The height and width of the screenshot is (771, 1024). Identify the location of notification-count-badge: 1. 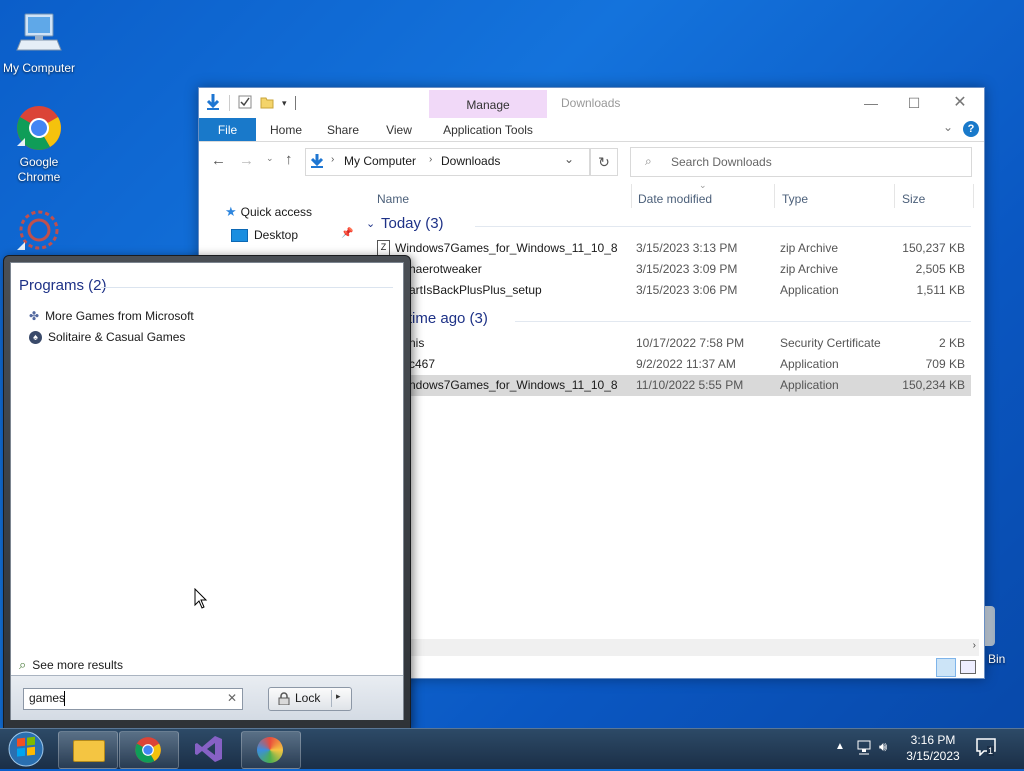
(991, 751).